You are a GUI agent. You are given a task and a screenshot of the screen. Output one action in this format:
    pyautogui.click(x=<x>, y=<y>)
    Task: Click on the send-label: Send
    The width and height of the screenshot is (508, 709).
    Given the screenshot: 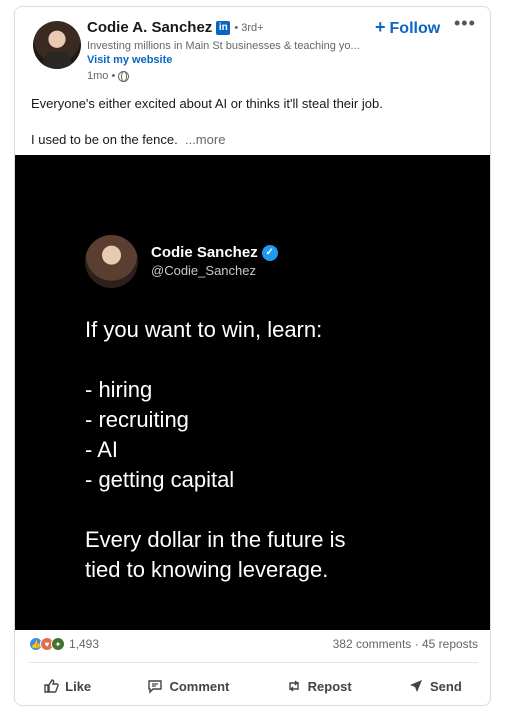 What is the action you would take?
    pyautogui.click(x=446, y=686)
    